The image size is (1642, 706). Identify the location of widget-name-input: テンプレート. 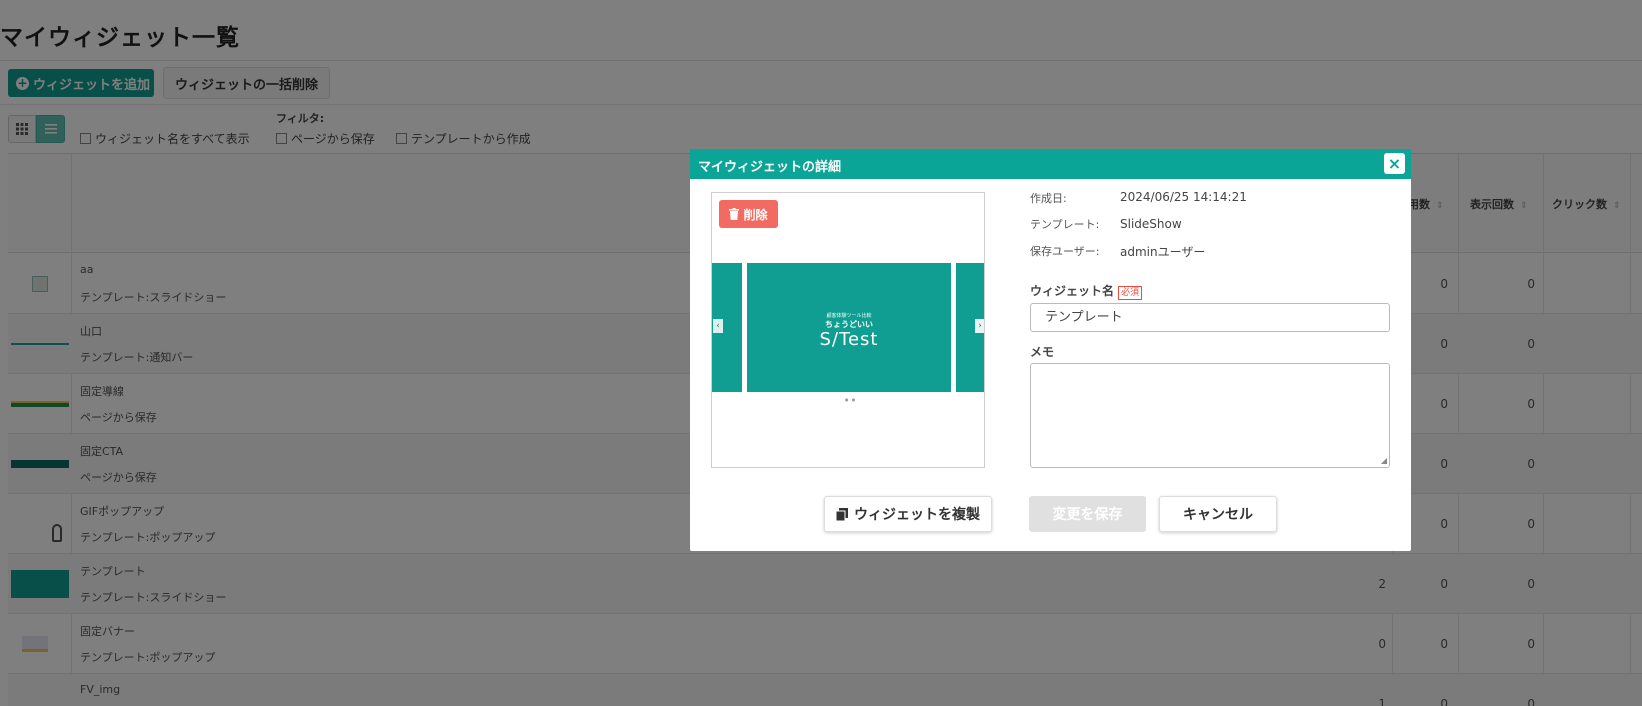
(1210, 317).